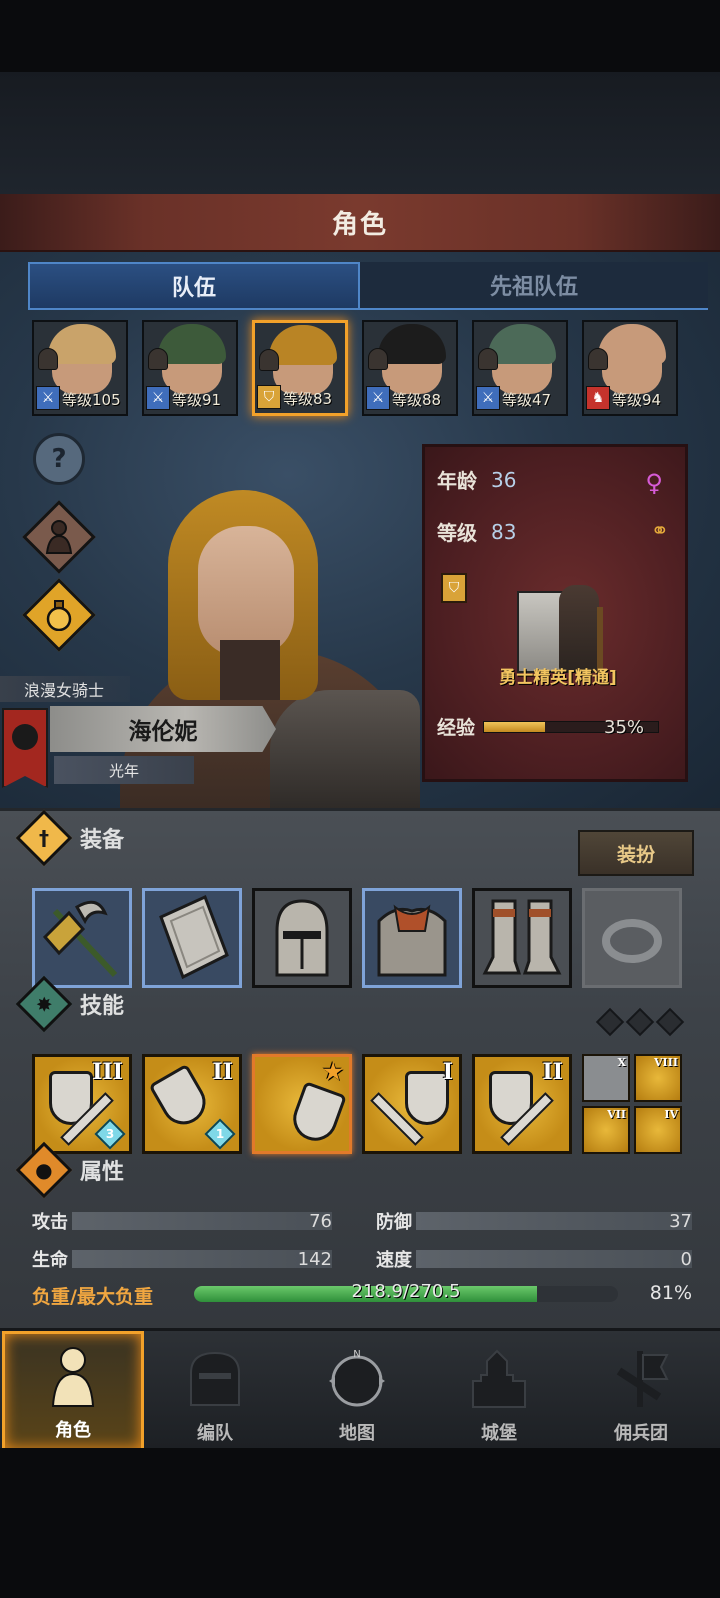 The image size is (720, 1598). I want to click on page-title: 角色, so click(359, 224).